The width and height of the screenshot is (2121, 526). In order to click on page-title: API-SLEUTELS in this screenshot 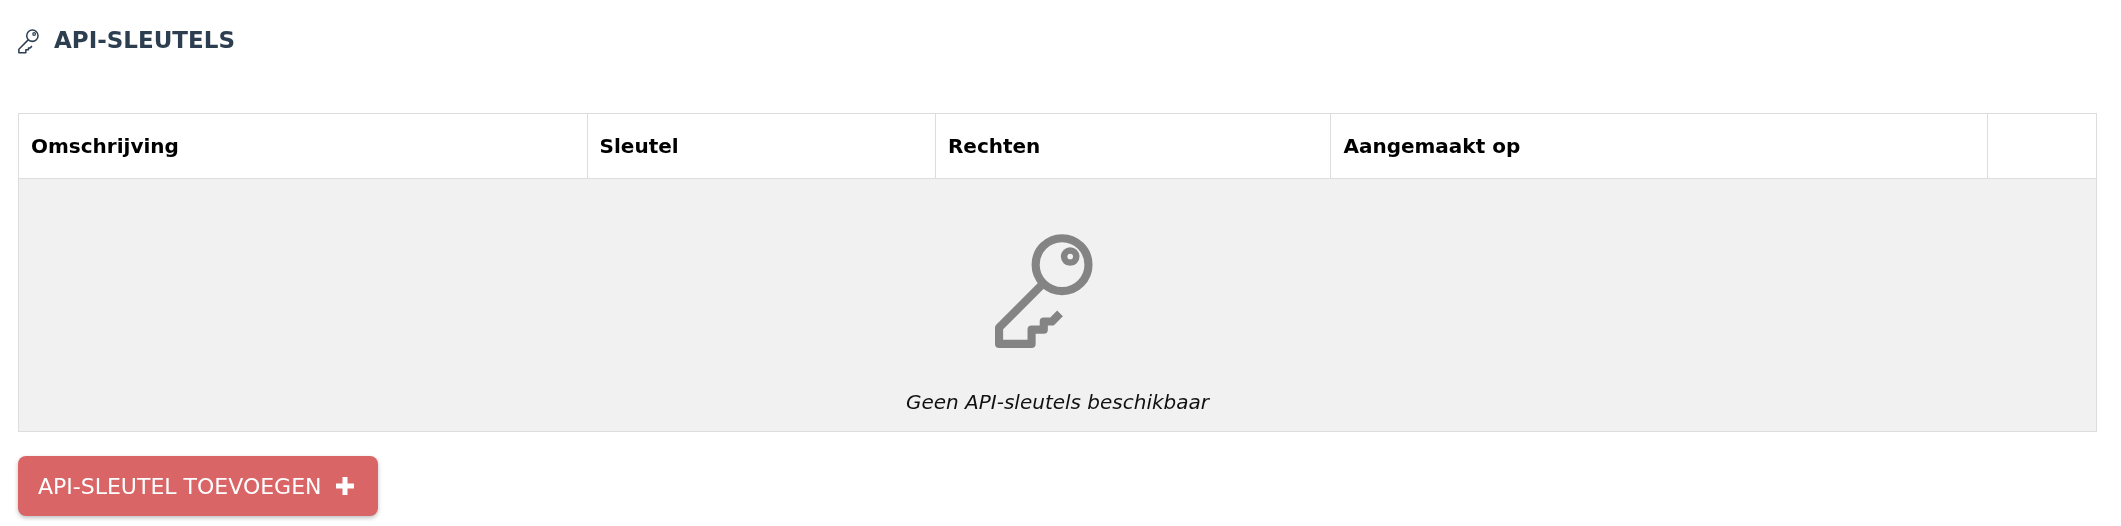, I will do `click(144, 40)`.